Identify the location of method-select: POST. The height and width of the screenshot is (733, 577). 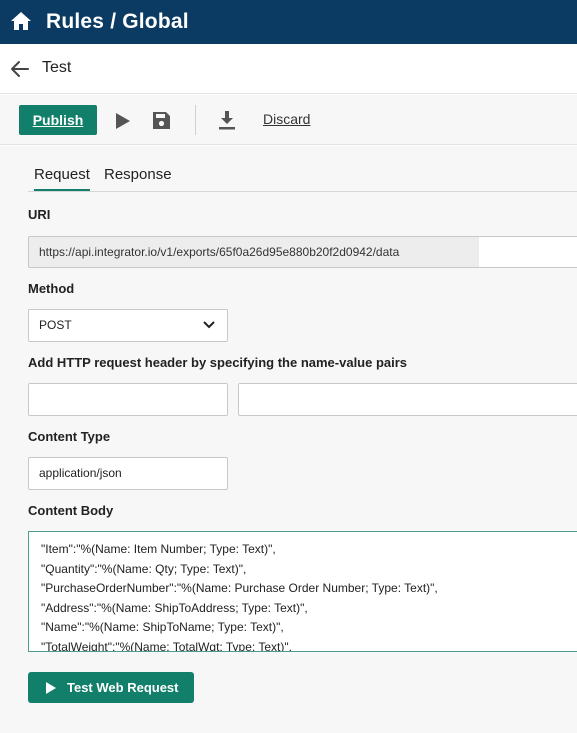
(128, 325).